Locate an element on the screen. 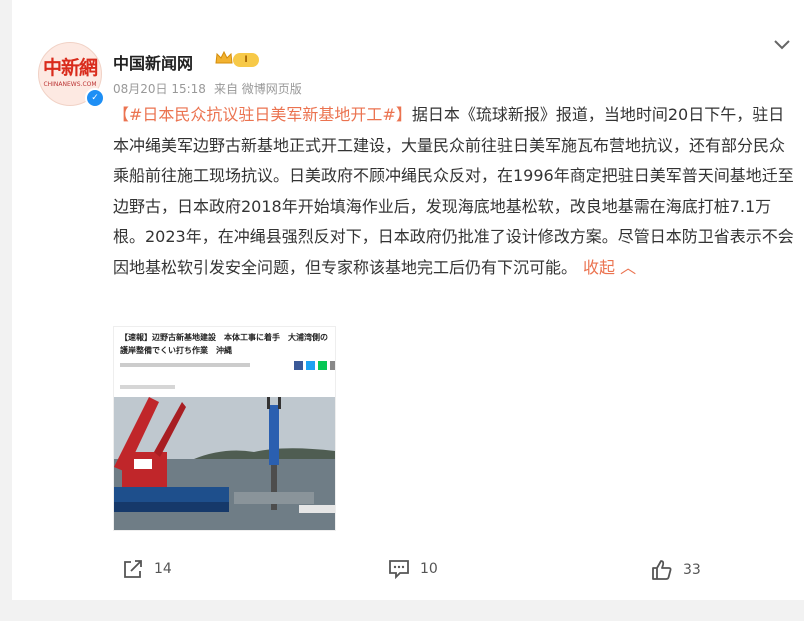  like-button: 33 is located at coordinates (676, 570).